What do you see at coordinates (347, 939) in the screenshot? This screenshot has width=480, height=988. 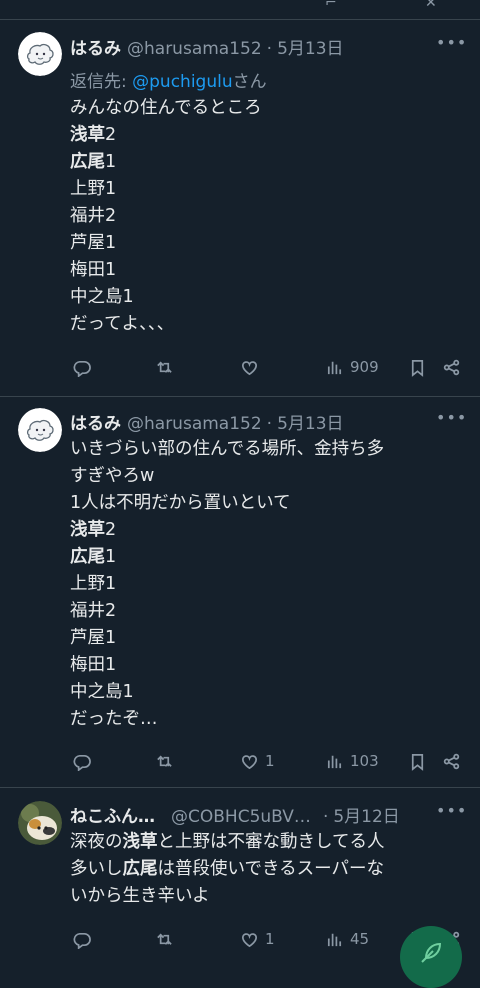 I see `views-action: 45` at bounding box center [347, 939].